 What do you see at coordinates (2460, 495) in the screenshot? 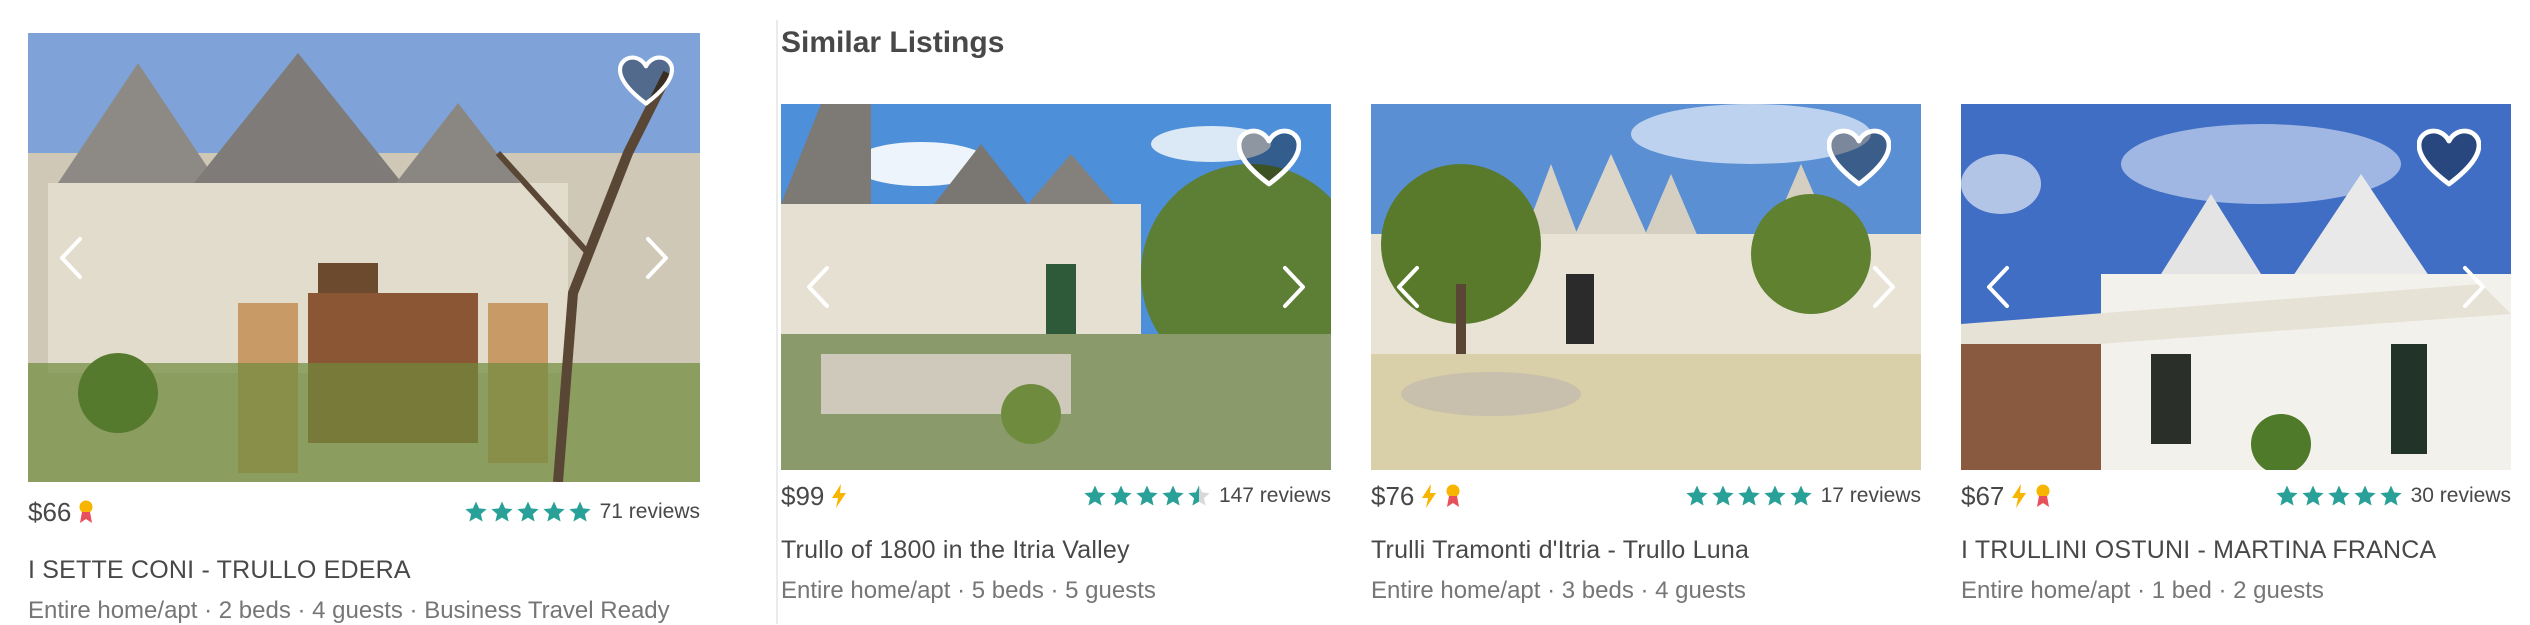
I see `review-count: 30 reviews` at bounding box center [2460, 495].